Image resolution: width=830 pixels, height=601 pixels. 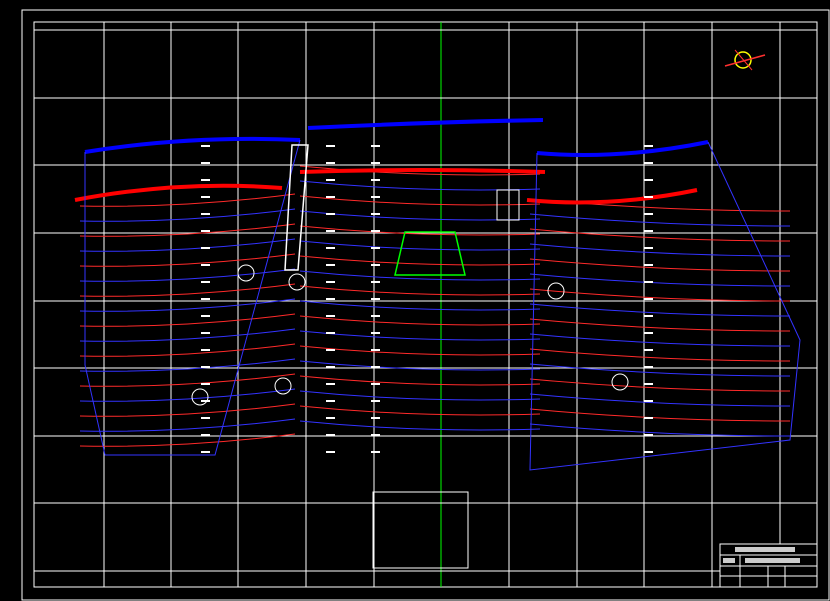 What do you see at coordinates (422, 171) in the screenshot?
I see `roadway-red-middle` at bounding box center [422, 171].